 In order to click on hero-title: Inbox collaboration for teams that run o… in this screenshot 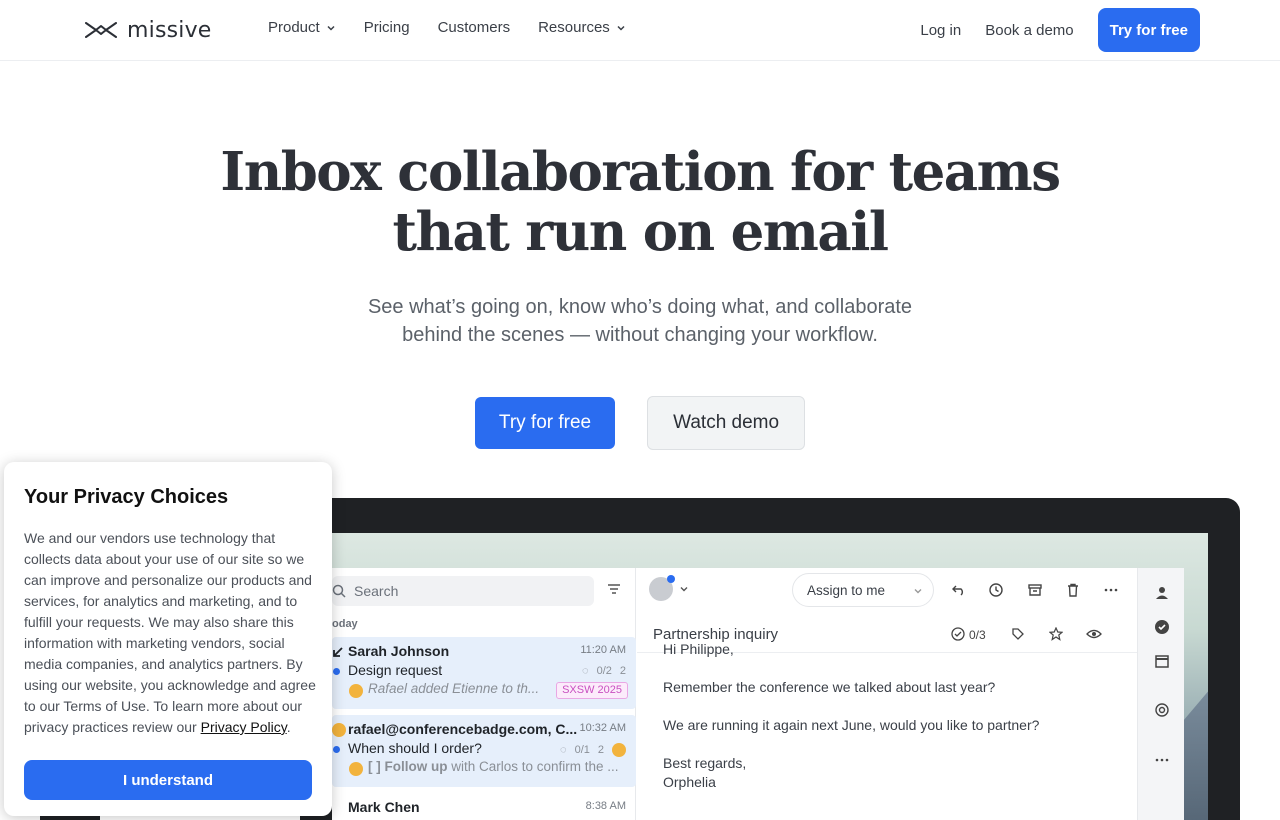, I will do `click(640, 202)`.